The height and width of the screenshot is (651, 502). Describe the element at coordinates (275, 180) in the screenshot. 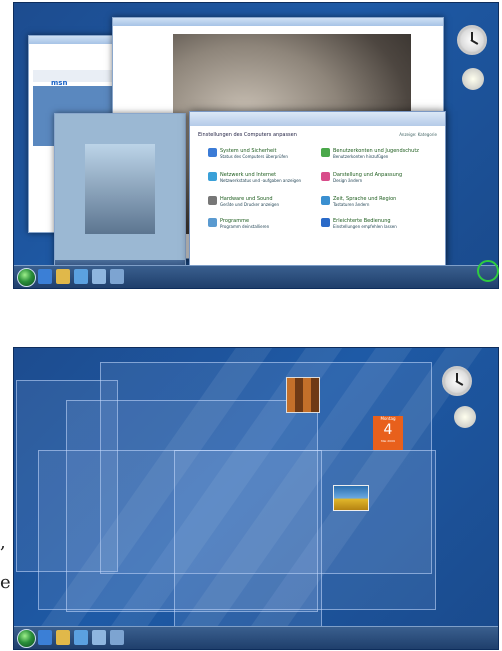

I see `category-link: Netzwerkstatus und -aufgaben anzeigen` at that location.